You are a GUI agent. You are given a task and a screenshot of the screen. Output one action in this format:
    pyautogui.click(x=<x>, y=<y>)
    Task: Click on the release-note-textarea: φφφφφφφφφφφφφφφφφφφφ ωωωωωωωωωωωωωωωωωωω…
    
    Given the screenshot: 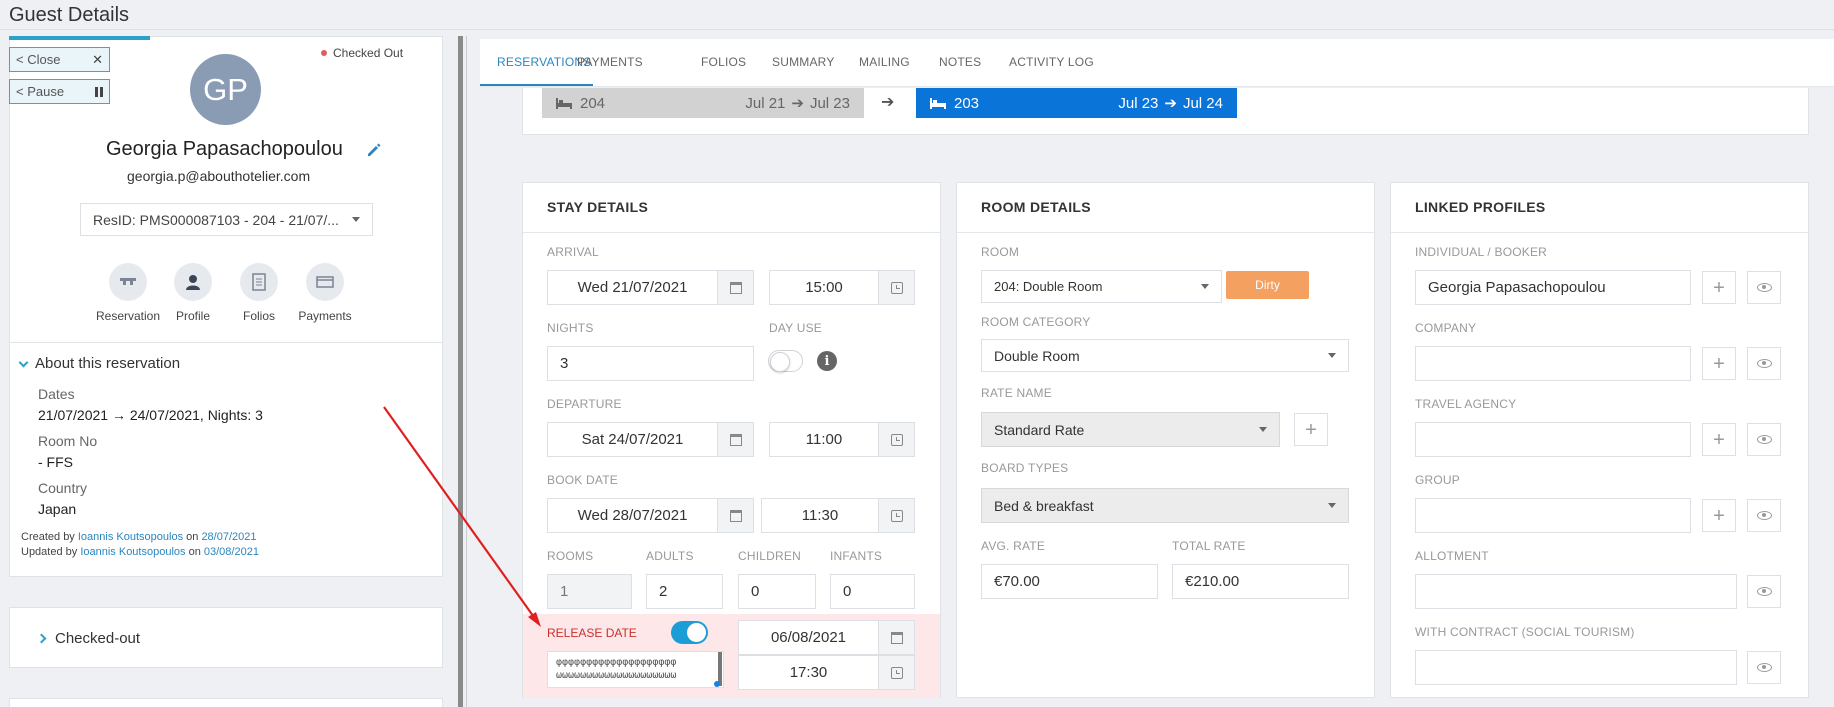 What is the action you would take?
    pyautogui.click(x=635, y=669)
    